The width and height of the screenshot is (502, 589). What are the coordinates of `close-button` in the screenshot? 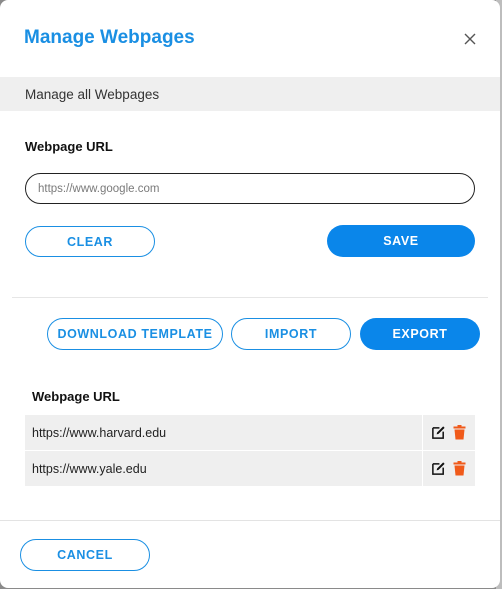 It's located at (470, 39).